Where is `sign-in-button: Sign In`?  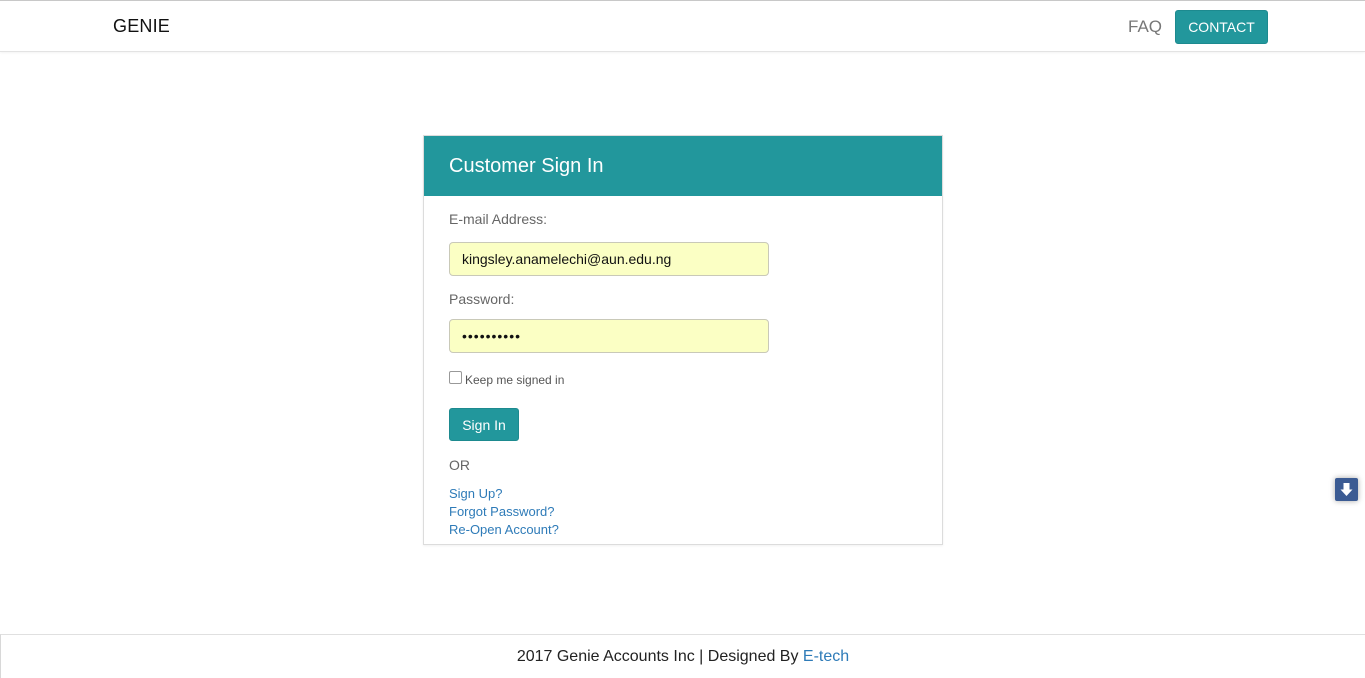
sign-in-button: Sign In is located at coordinates (484, 424).